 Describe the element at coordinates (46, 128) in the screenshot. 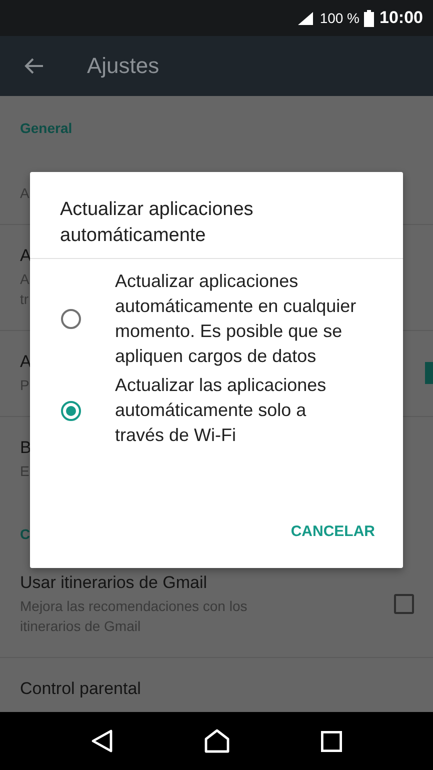

I see `section-header: General` at that location.